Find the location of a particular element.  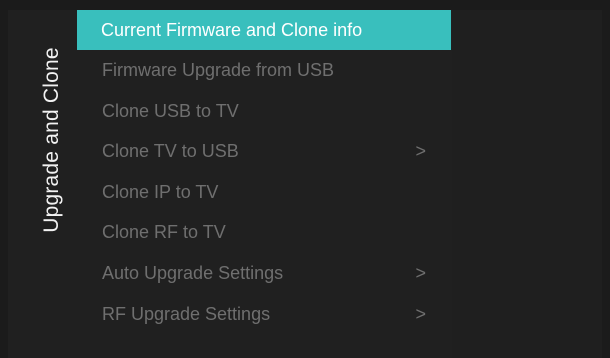

menu-item-rf-upgrade-settings: RF Upgrade Settings > is located at coordinates (265, 314).